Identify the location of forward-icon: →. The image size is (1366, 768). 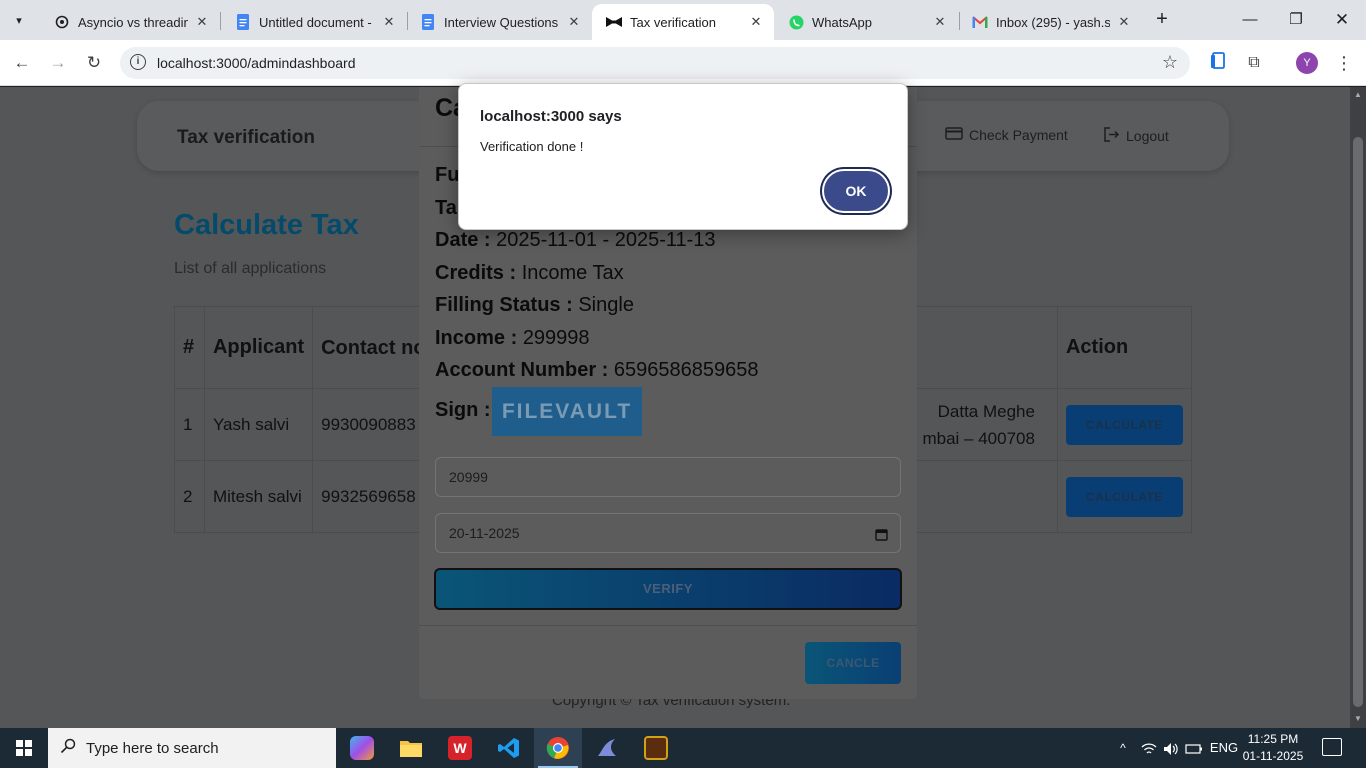
(58, 63).